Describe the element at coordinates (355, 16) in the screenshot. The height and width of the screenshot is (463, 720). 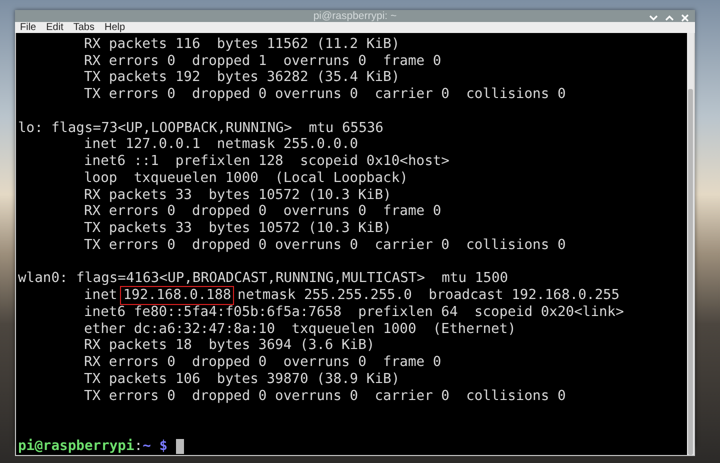
I see `window-title: pi@raspberrypi: ~` at that location.